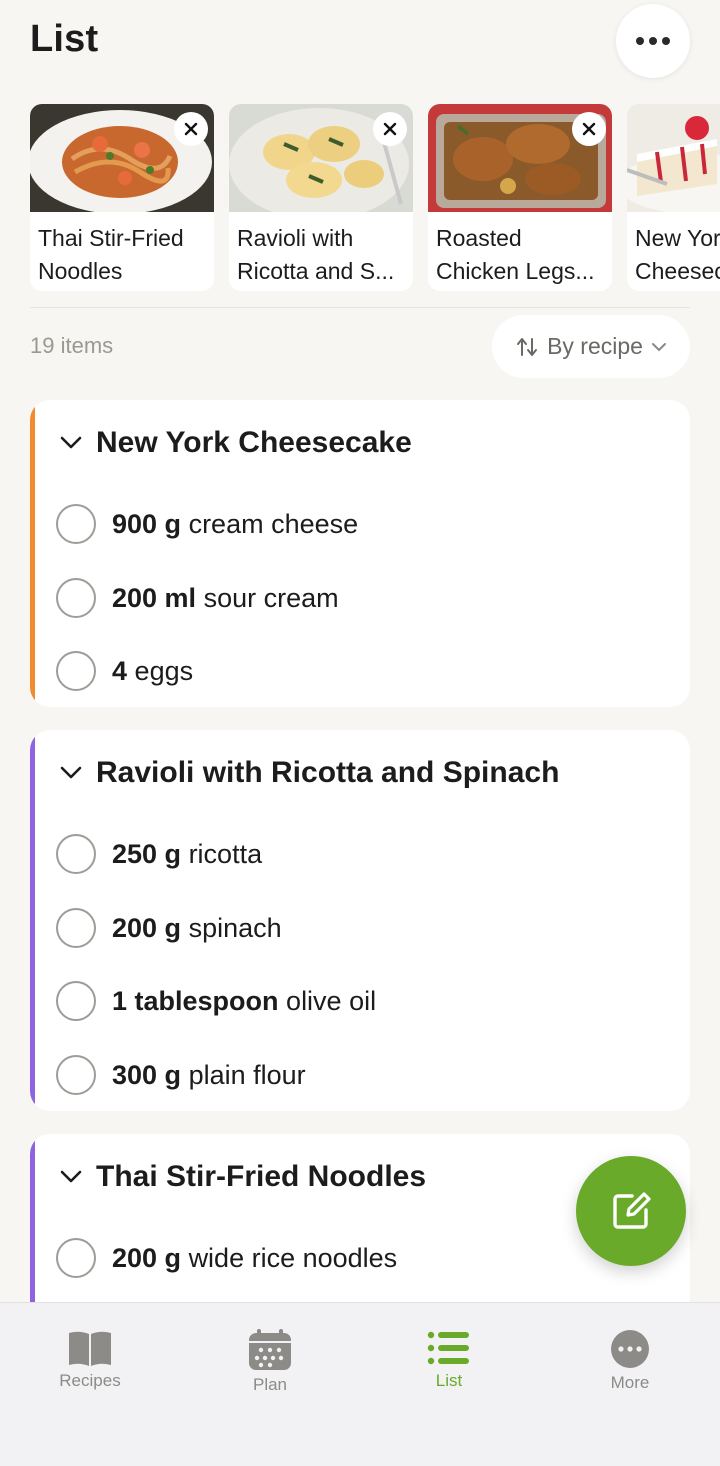  What do you see at coordinates (90, 1380) in the screenshot?
I see `tab-label: Recipes` at bounding box center [90, 1380].